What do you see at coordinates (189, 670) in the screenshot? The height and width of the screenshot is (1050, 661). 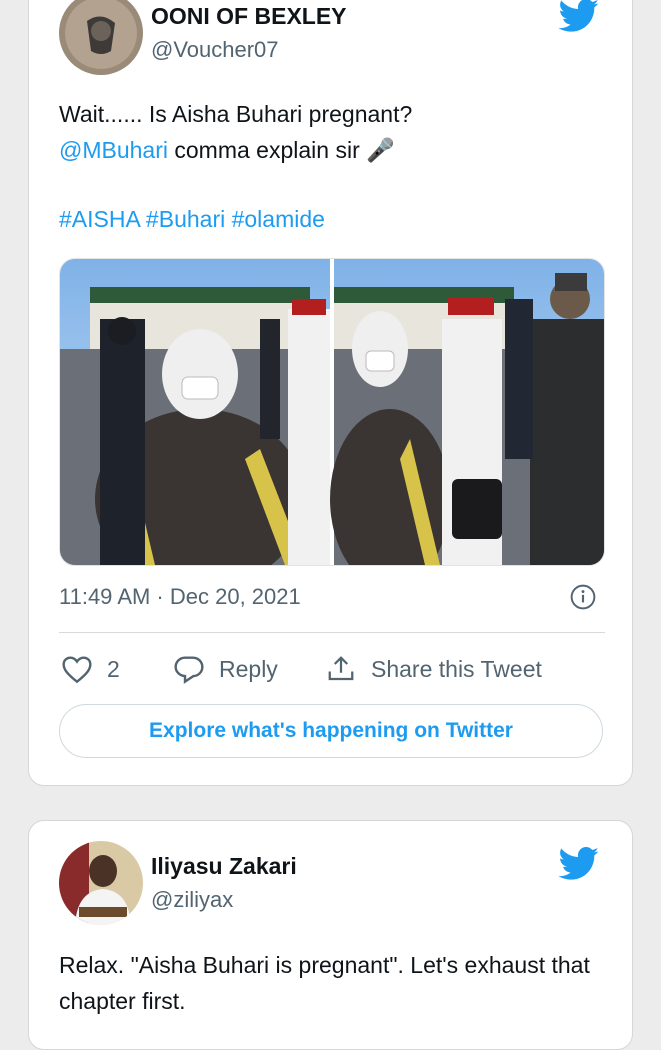 I see `reply-icon` at bounding box center [189, 670].